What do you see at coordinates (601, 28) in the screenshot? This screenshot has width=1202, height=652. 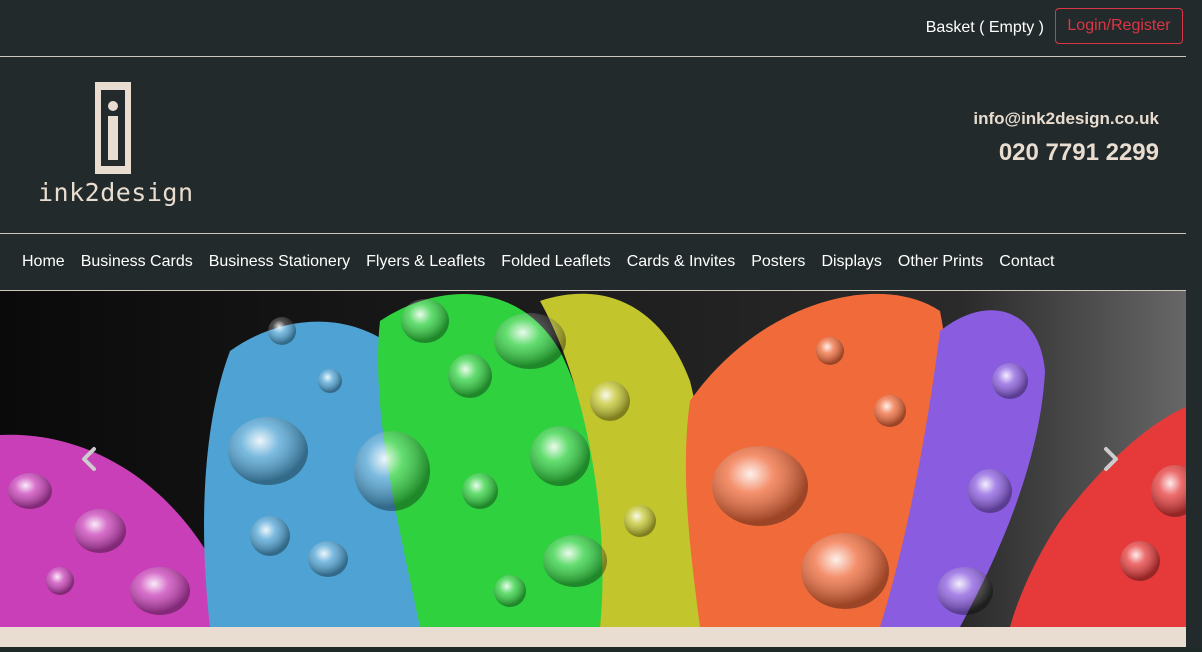 I see `top-bar: Basket ( Empty ) Login/Register` at bounding box center [601, 28].